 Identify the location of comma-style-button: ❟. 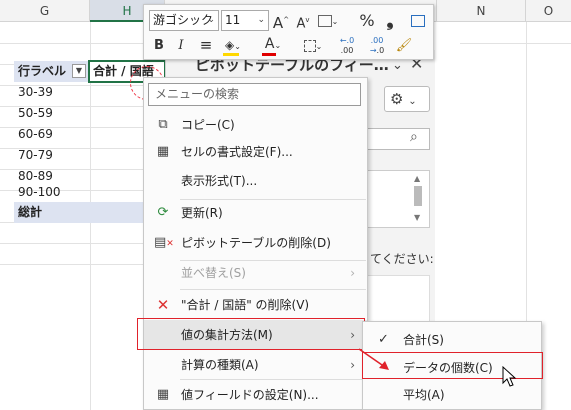
(390, 20).